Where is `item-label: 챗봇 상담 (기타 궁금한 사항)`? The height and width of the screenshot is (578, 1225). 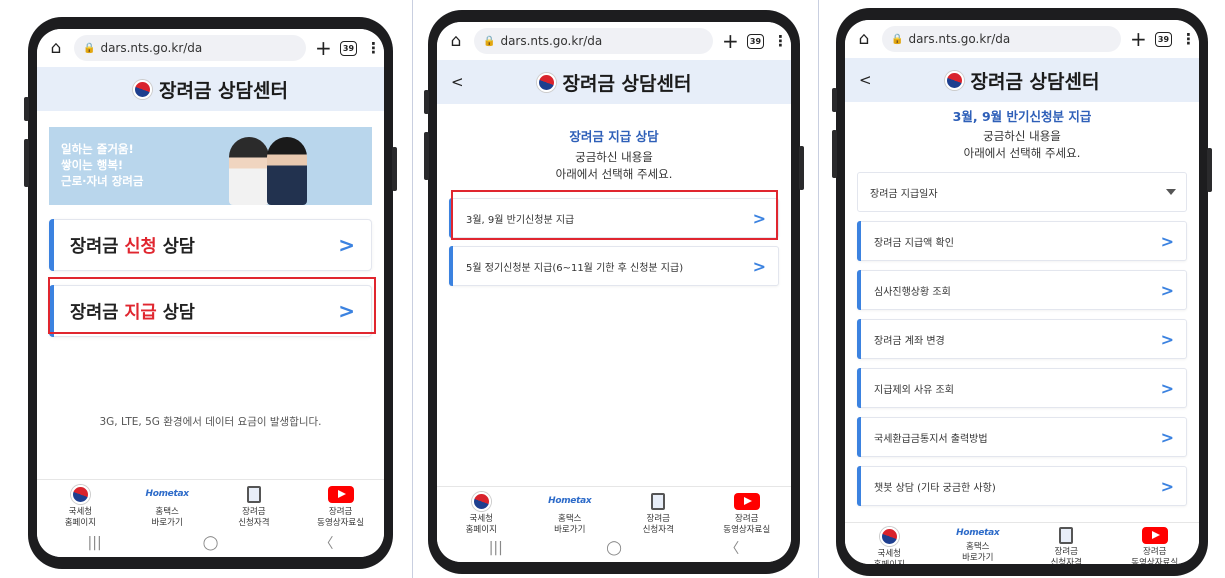 item-label: 챗봇 상담 (기타 궁금한 사항) is located at coordinates (935, 488).